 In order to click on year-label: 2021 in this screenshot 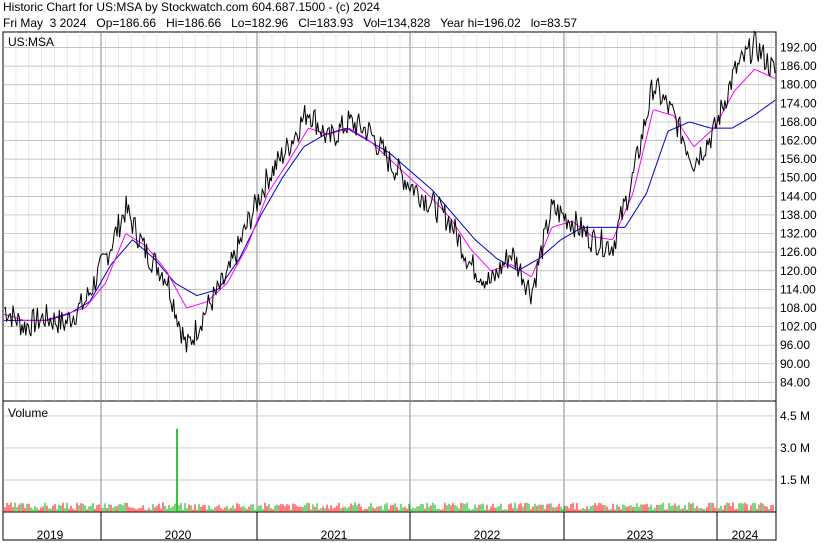, I will do `click(334, 535)`.